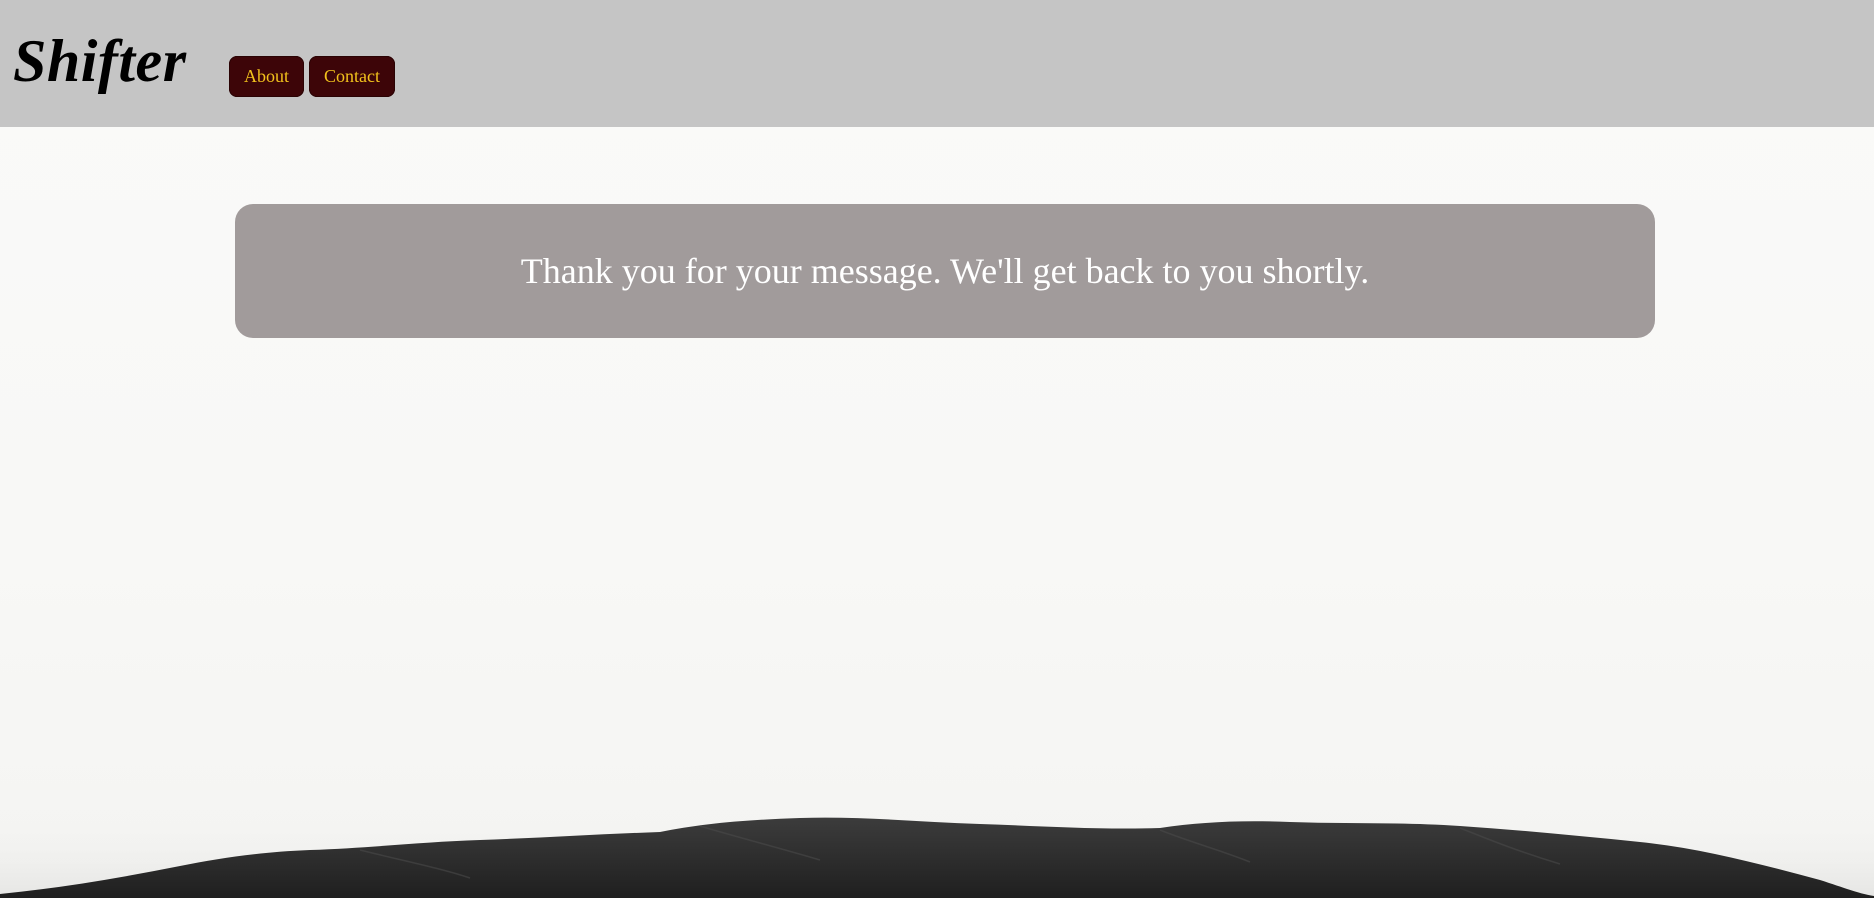 This screenshot has height=898, width=1874. What do you see at coordinates (937, 853) in the screenshot?
I see `dune-landscape-image` at bounding box center [937, 853].